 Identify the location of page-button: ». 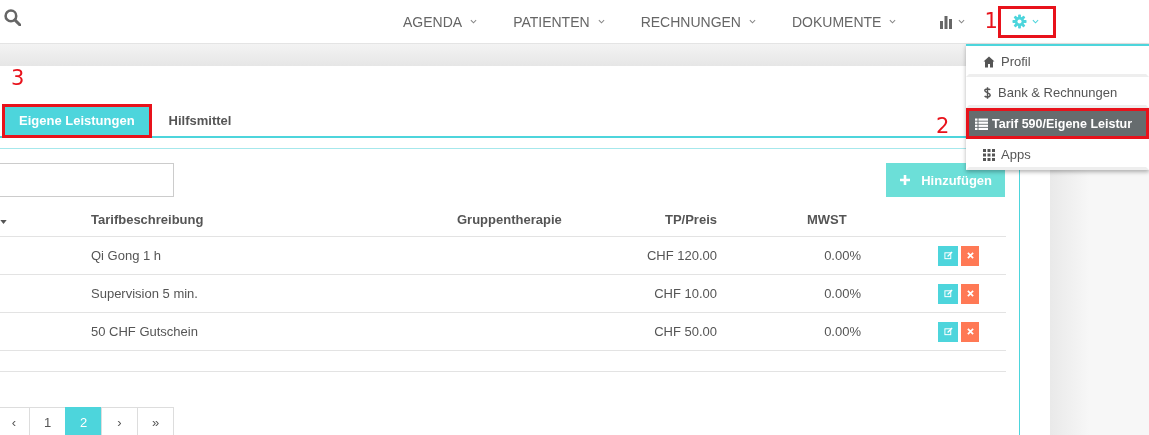
(155, 421).